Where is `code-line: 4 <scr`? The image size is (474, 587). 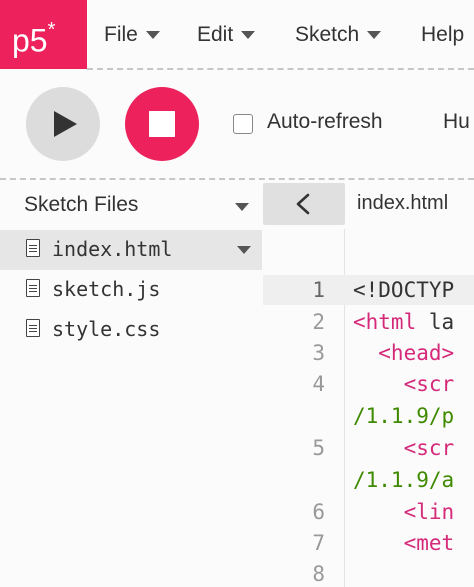 code-line: 4 <scr is located at coordinates (368, 384).